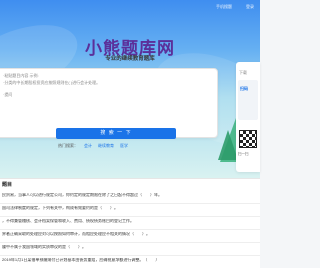 The height and width of the screenshot is (268, 320). What do you see at coordinates (243, 73) in the screenshot?
I see `download-label: 下载` at bounding box center [243, 73].